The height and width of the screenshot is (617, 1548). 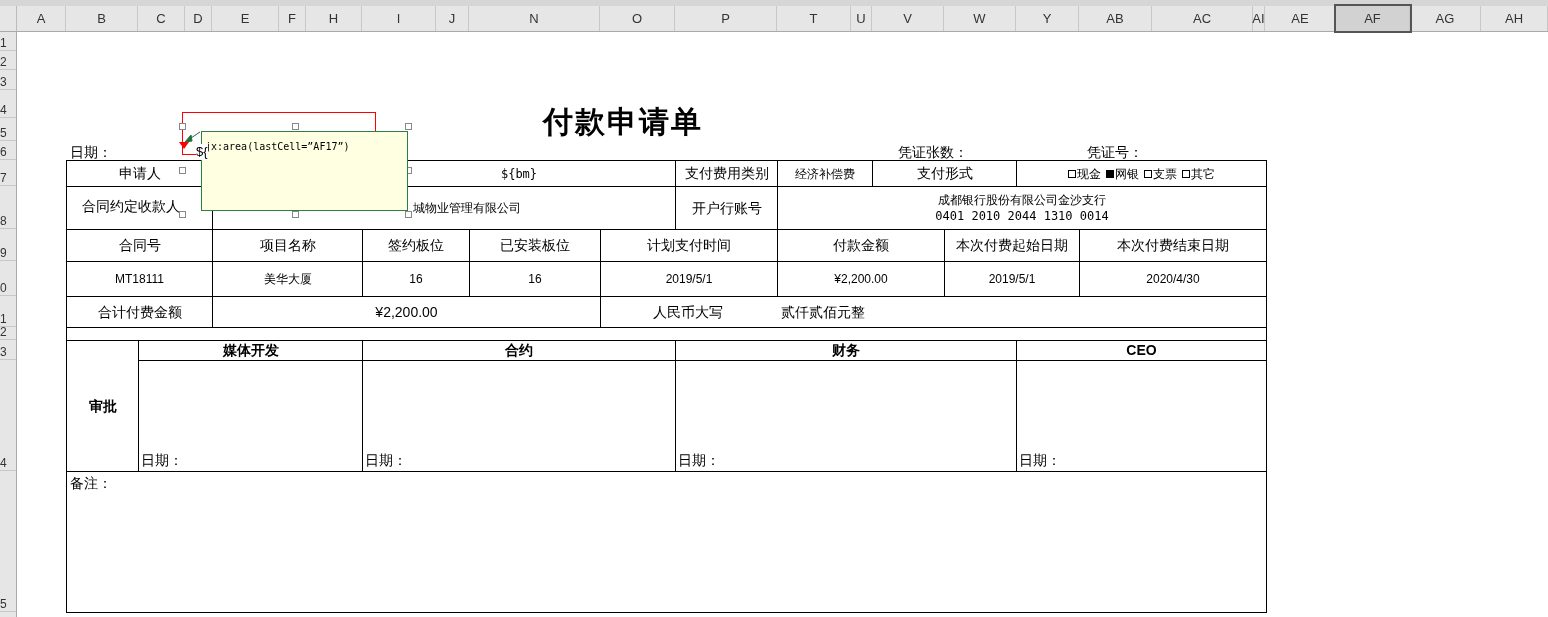 I want to click on applicant-label: 申请人, so click(x=139, y=173).